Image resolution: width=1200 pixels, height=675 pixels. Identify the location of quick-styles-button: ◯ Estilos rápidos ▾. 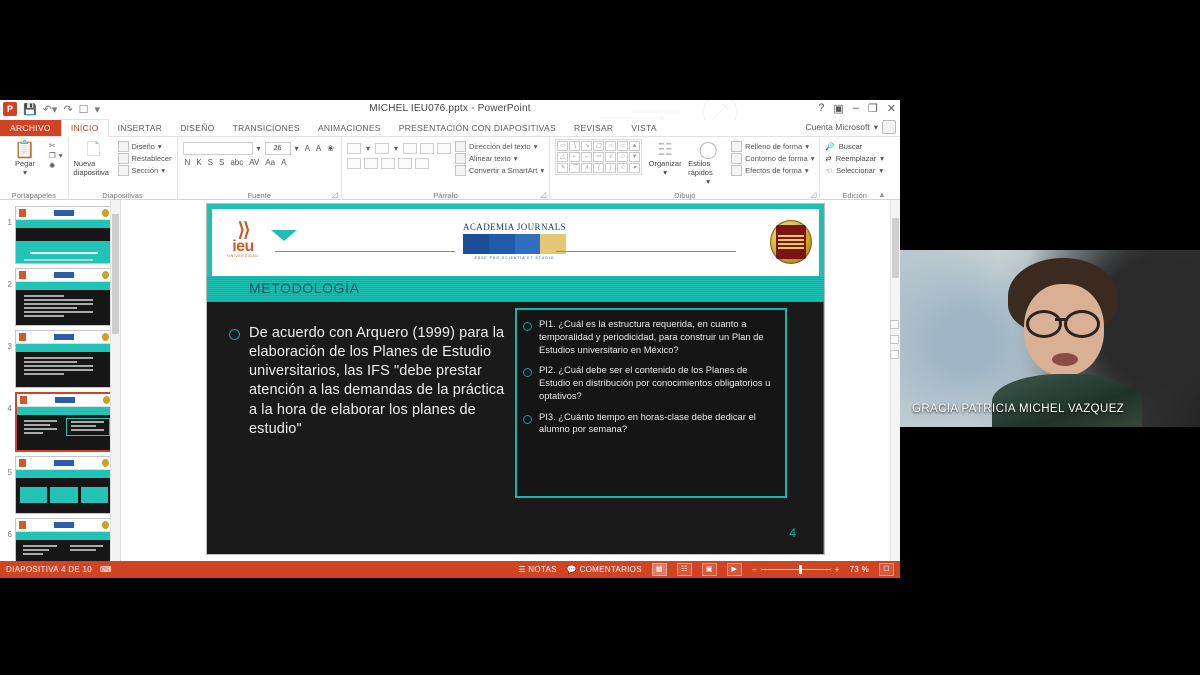
(708, 162).